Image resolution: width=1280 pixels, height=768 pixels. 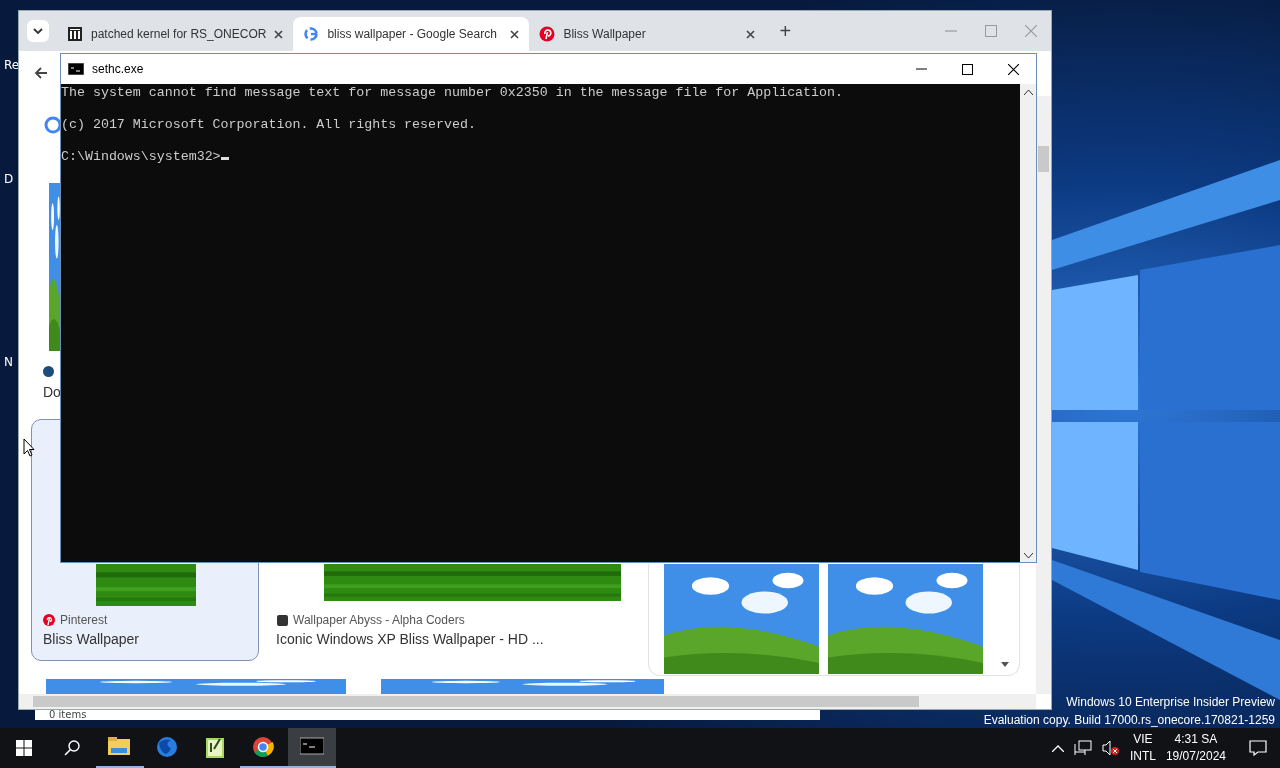 What do you see at coordinates (9, 179) in the screenshot?
I see `desktop-icon-label: D` at bounding box center [9, 179].